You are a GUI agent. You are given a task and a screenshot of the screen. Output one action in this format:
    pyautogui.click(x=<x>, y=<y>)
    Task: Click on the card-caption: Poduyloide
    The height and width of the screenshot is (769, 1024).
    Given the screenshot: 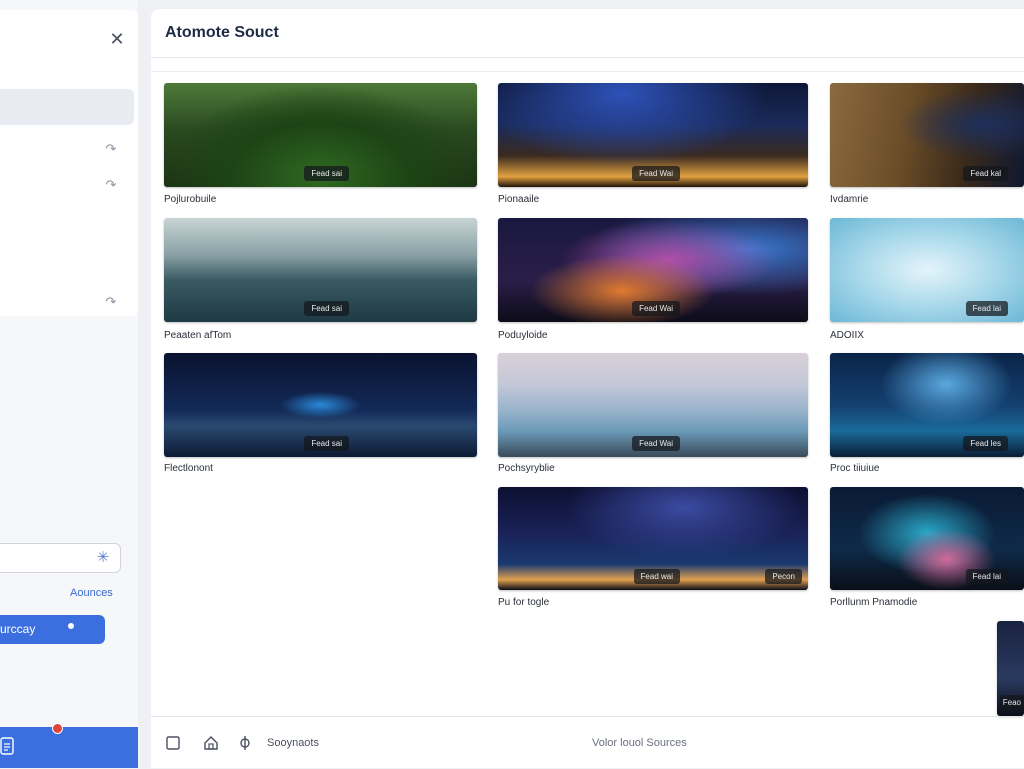 What is the action you would take?
    pyautogui.click(x=523, y=335)
    